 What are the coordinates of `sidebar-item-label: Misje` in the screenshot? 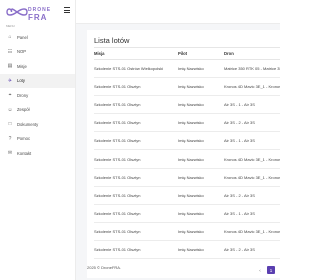 It's located at (22, 66).